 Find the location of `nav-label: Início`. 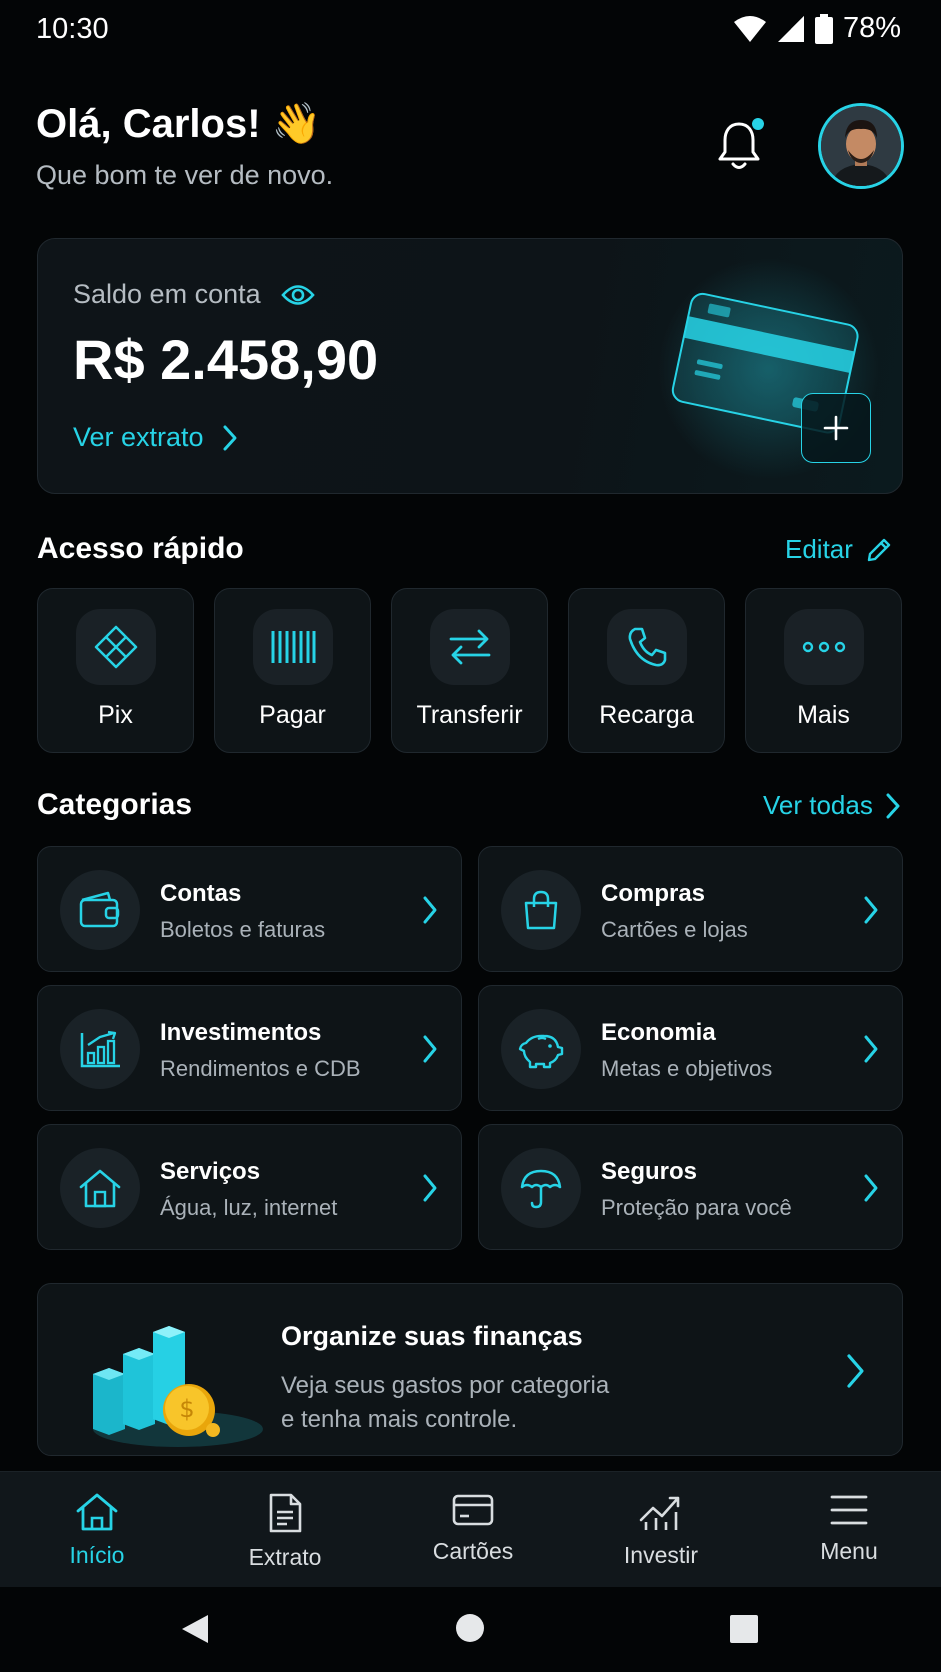

nav-label: Início is located at coordinates (97, 1555).